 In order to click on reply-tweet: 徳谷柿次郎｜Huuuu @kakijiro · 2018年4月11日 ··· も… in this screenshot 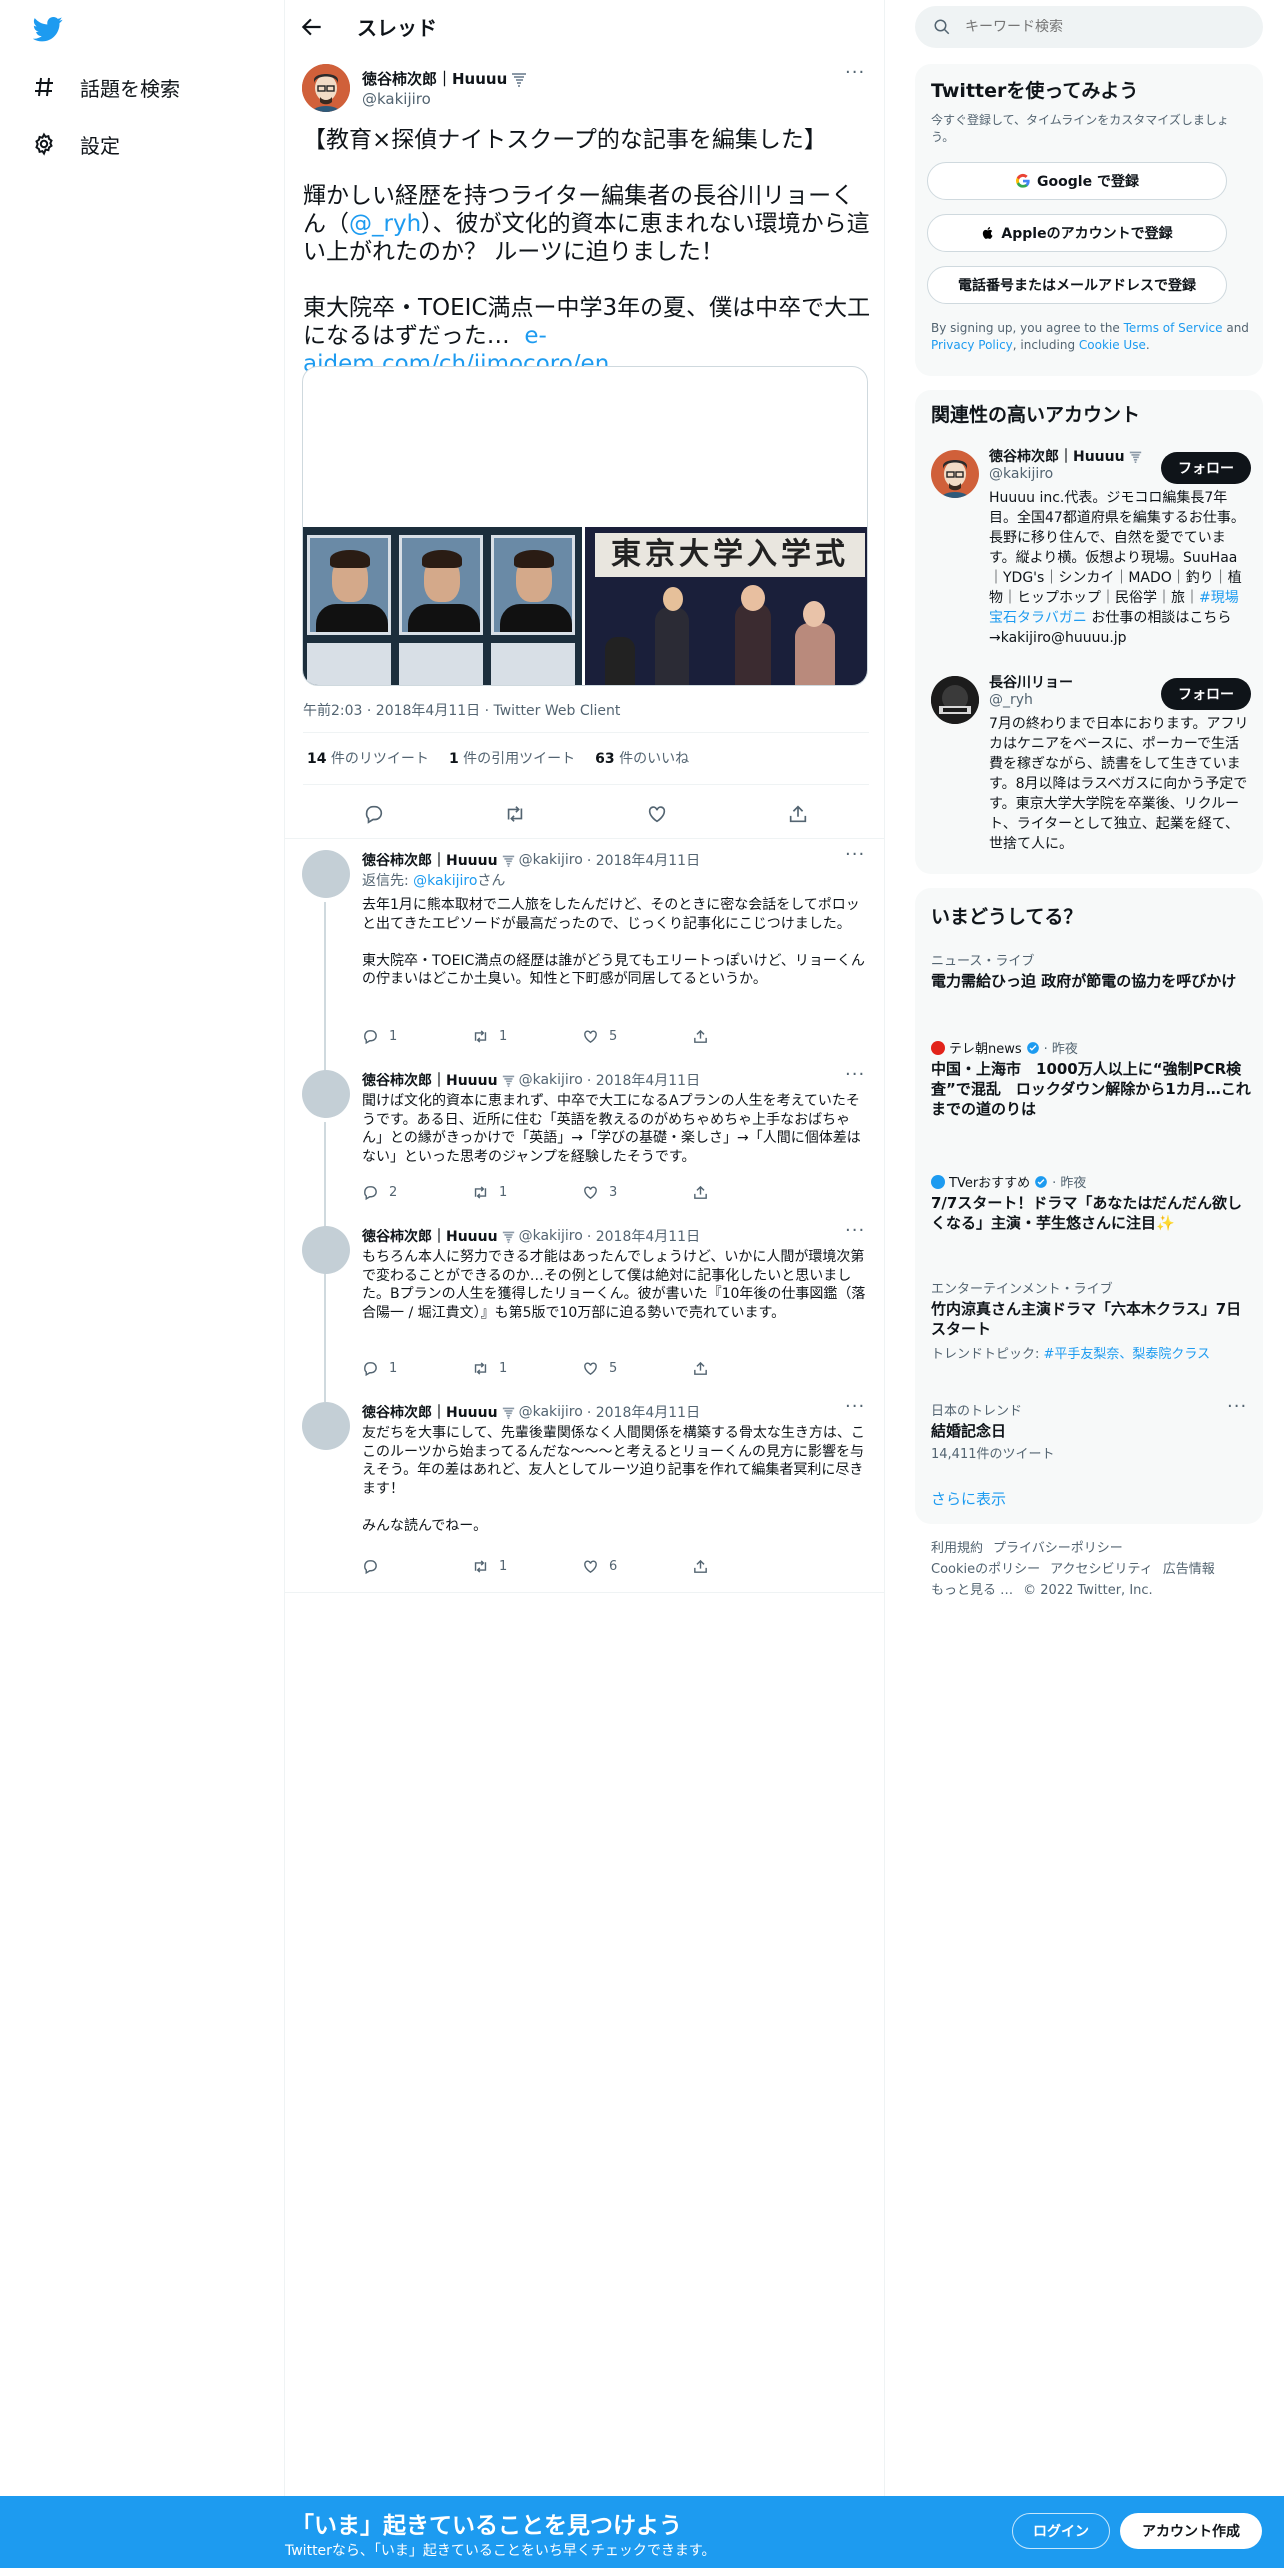, I will do `click(585, 1312)`.